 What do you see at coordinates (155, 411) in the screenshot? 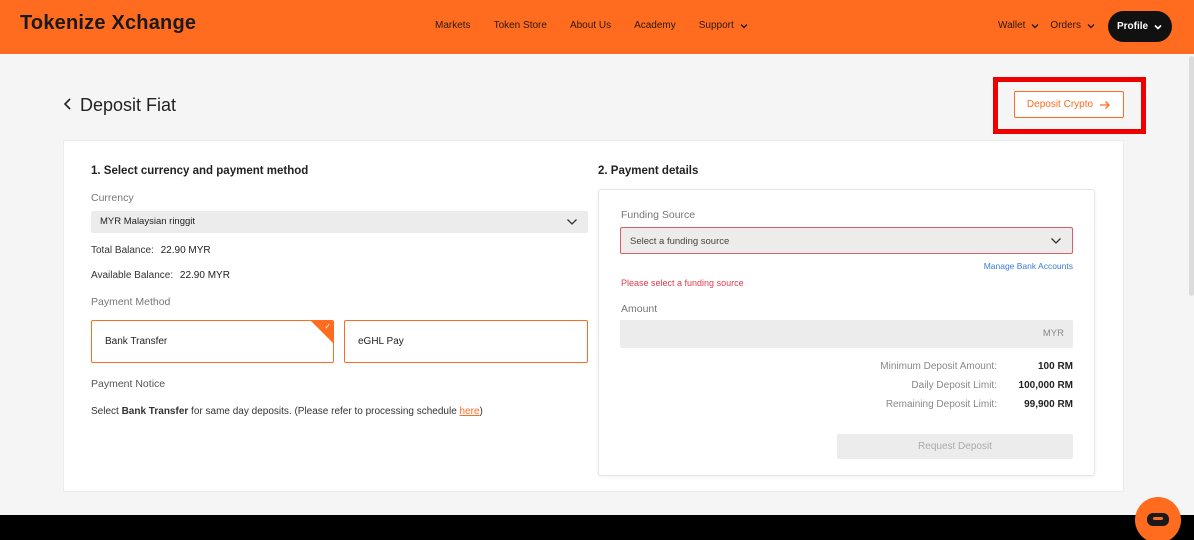
I see `notice-bold: Bank Transfer` at bounding box center [155, 411].